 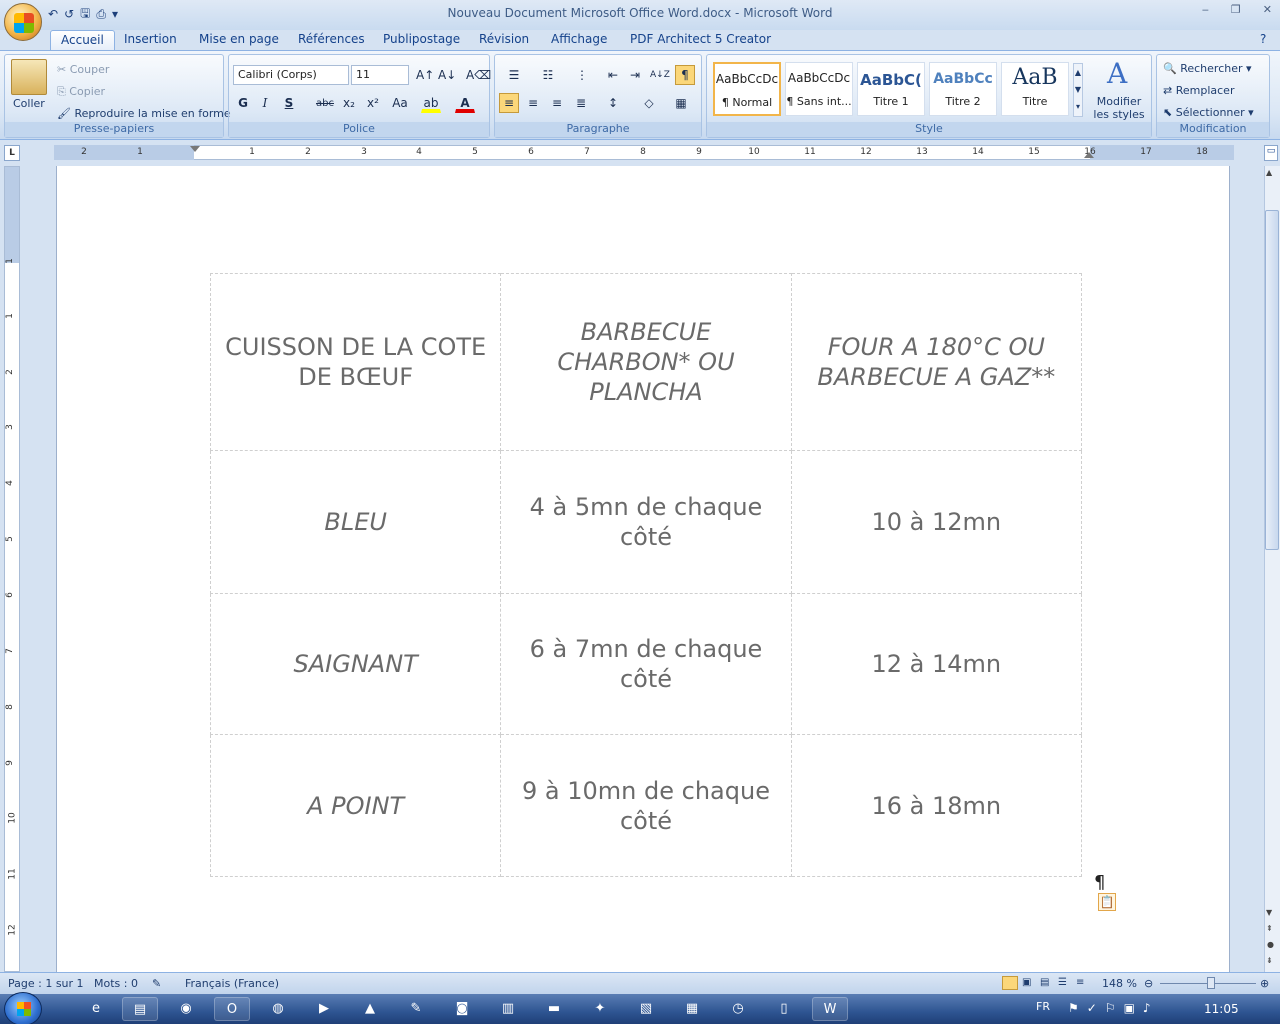 I want to click on scroll-up-icon: ▲, so click(x=1269, y=172).